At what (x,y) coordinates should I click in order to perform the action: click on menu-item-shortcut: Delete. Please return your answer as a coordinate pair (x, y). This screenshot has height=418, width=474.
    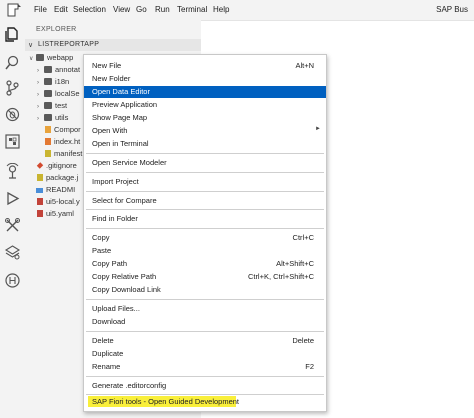
    Looking at the image, I should click on (303, 340).